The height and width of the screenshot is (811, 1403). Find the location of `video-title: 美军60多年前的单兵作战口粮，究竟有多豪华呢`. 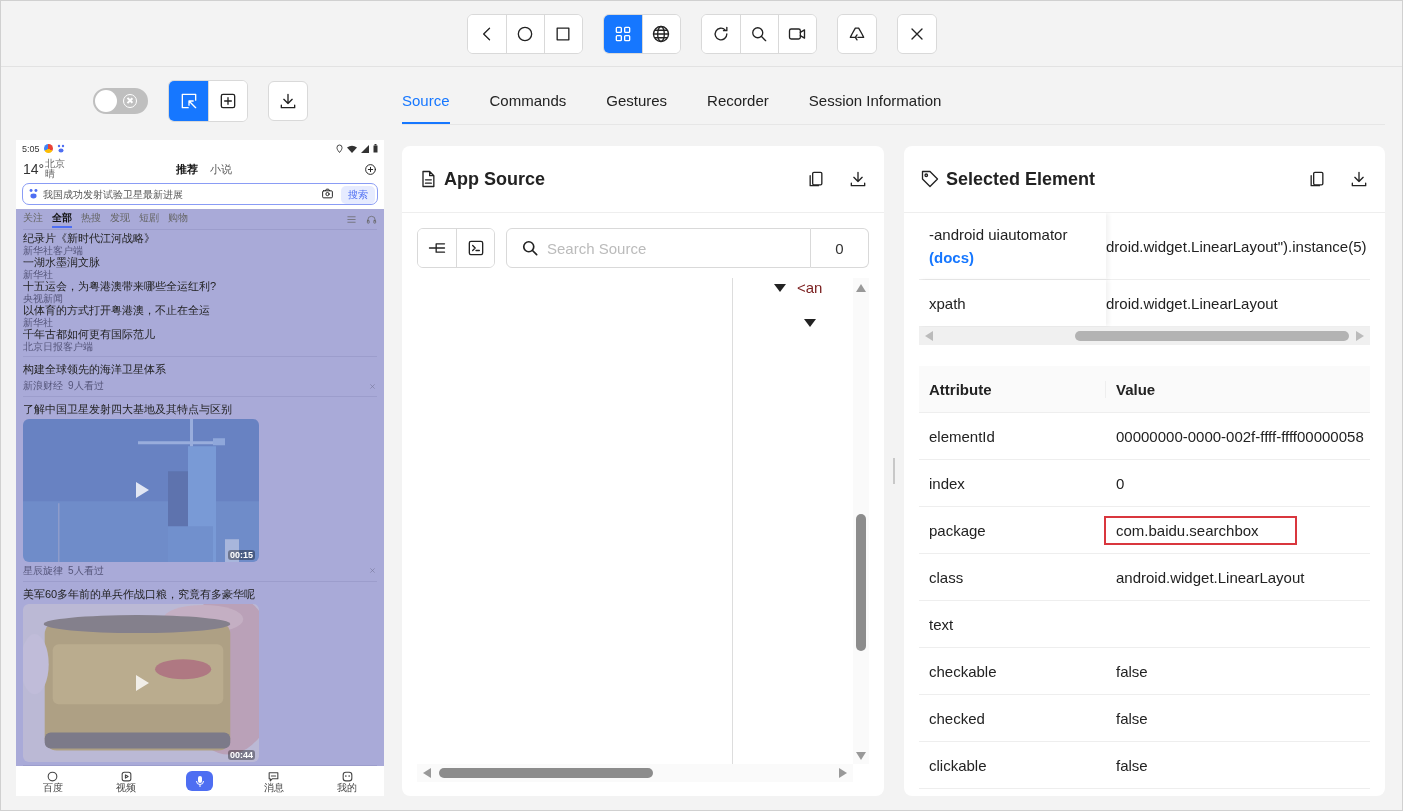

video-title: 美军60多年前的单兵作战口粮，究竟有多豪华呢 is located at coordinates (200, 594).